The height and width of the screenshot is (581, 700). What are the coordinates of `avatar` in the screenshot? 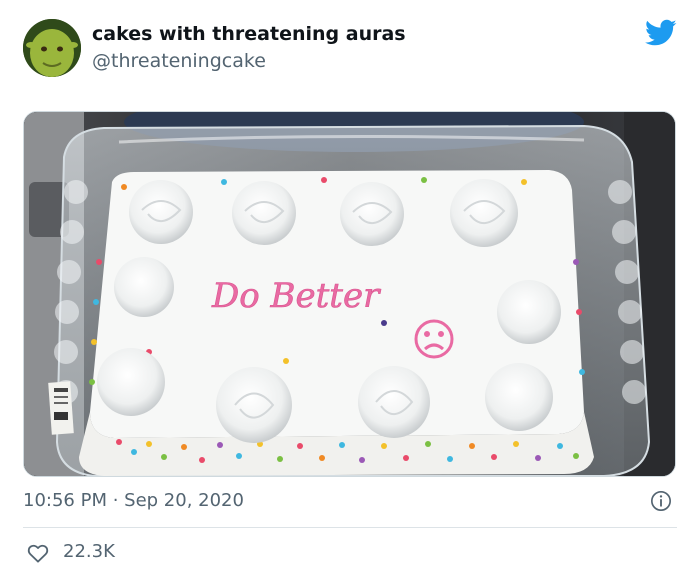 It's located at (52, 48).